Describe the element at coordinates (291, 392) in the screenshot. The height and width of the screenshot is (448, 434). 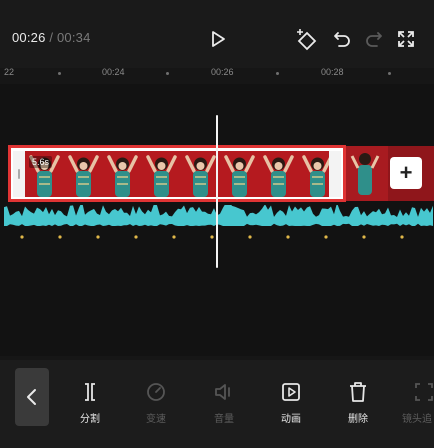
I see `animation-icon` at that location.